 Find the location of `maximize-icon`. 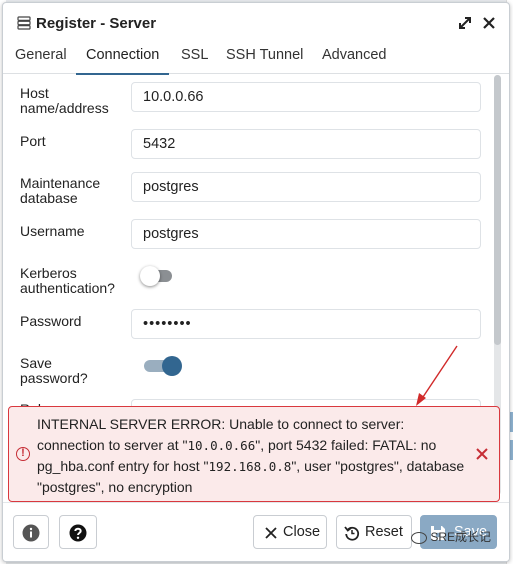

maximize-icon is located at coordinates (465, 23).